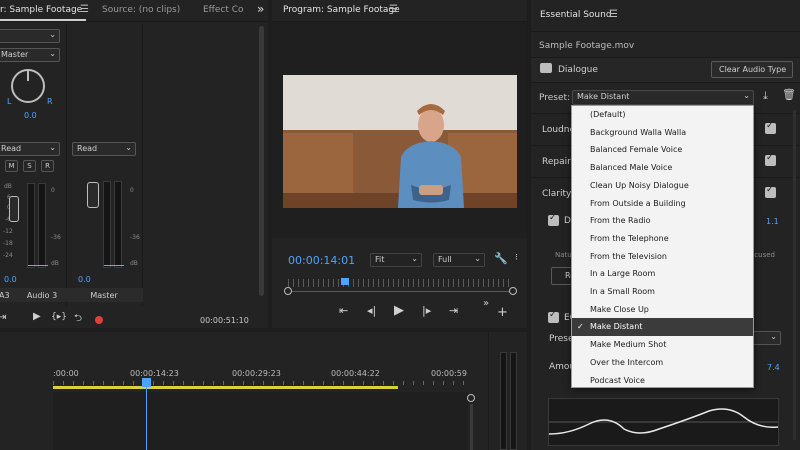 This screenshot has width=800, height=450. I want to click on play-icon: ▶, so click(37, 316).